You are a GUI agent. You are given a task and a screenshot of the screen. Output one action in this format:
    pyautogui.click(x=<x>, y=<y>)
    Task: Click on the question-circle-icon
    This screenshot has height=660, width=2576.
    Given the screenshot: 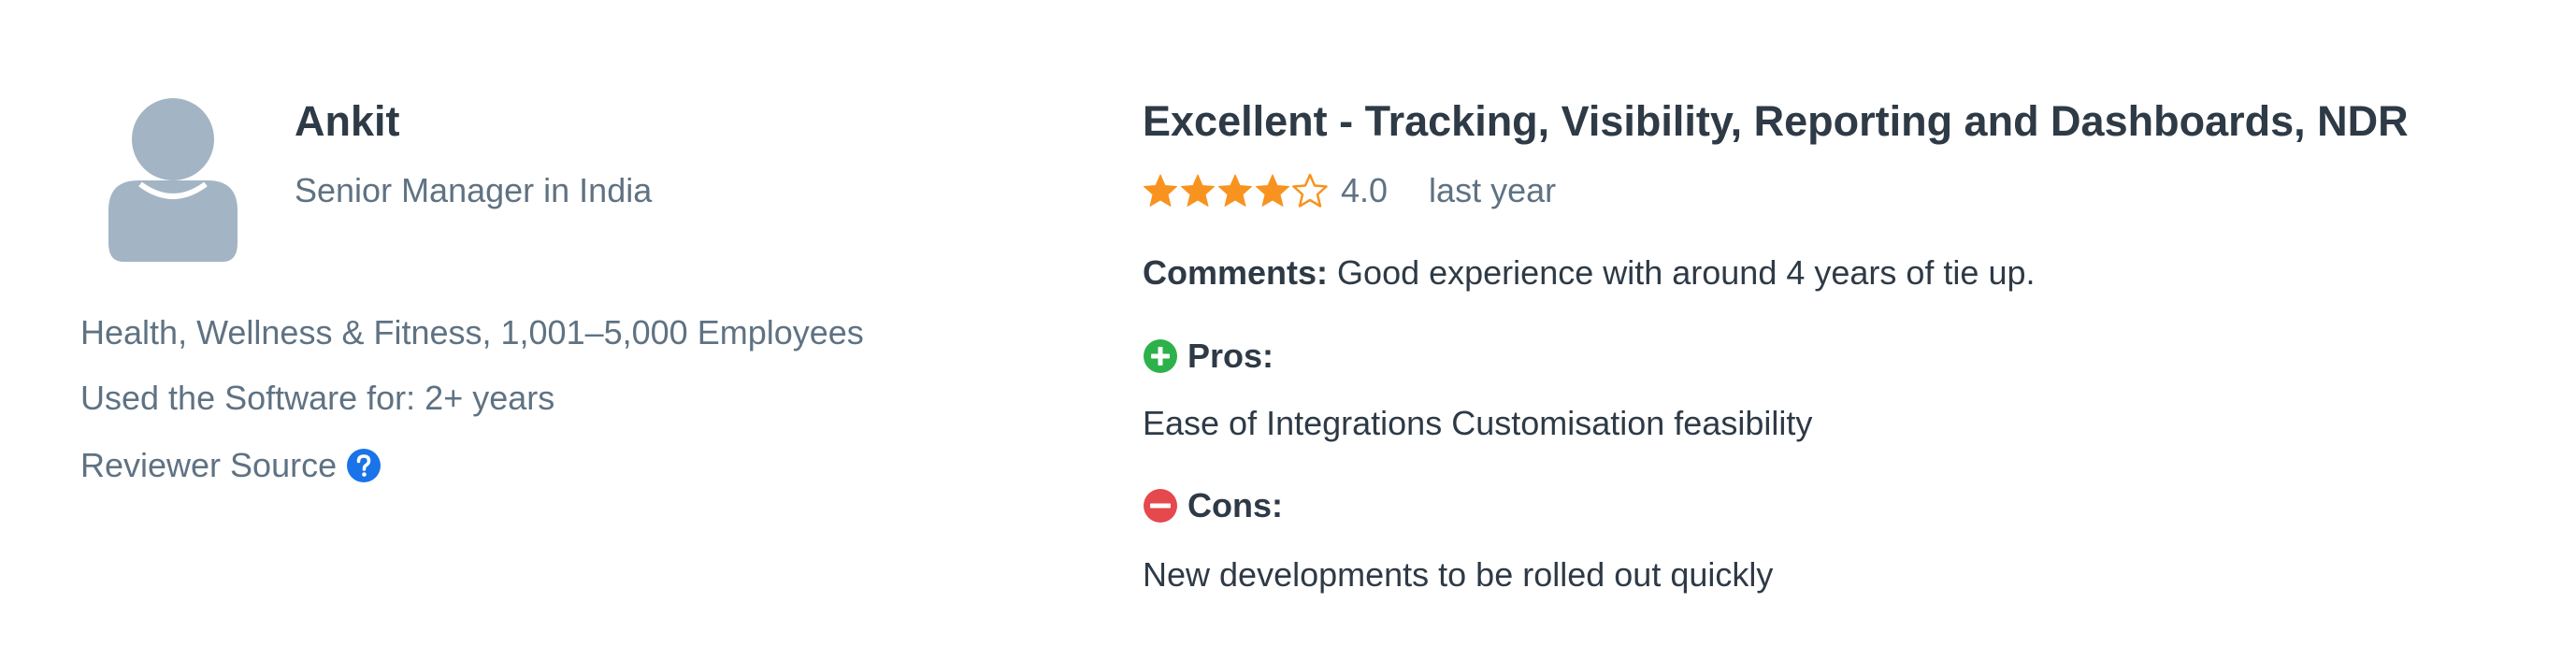 What is the action you would take?
    pyautogui.click(x=364, y=465)
    